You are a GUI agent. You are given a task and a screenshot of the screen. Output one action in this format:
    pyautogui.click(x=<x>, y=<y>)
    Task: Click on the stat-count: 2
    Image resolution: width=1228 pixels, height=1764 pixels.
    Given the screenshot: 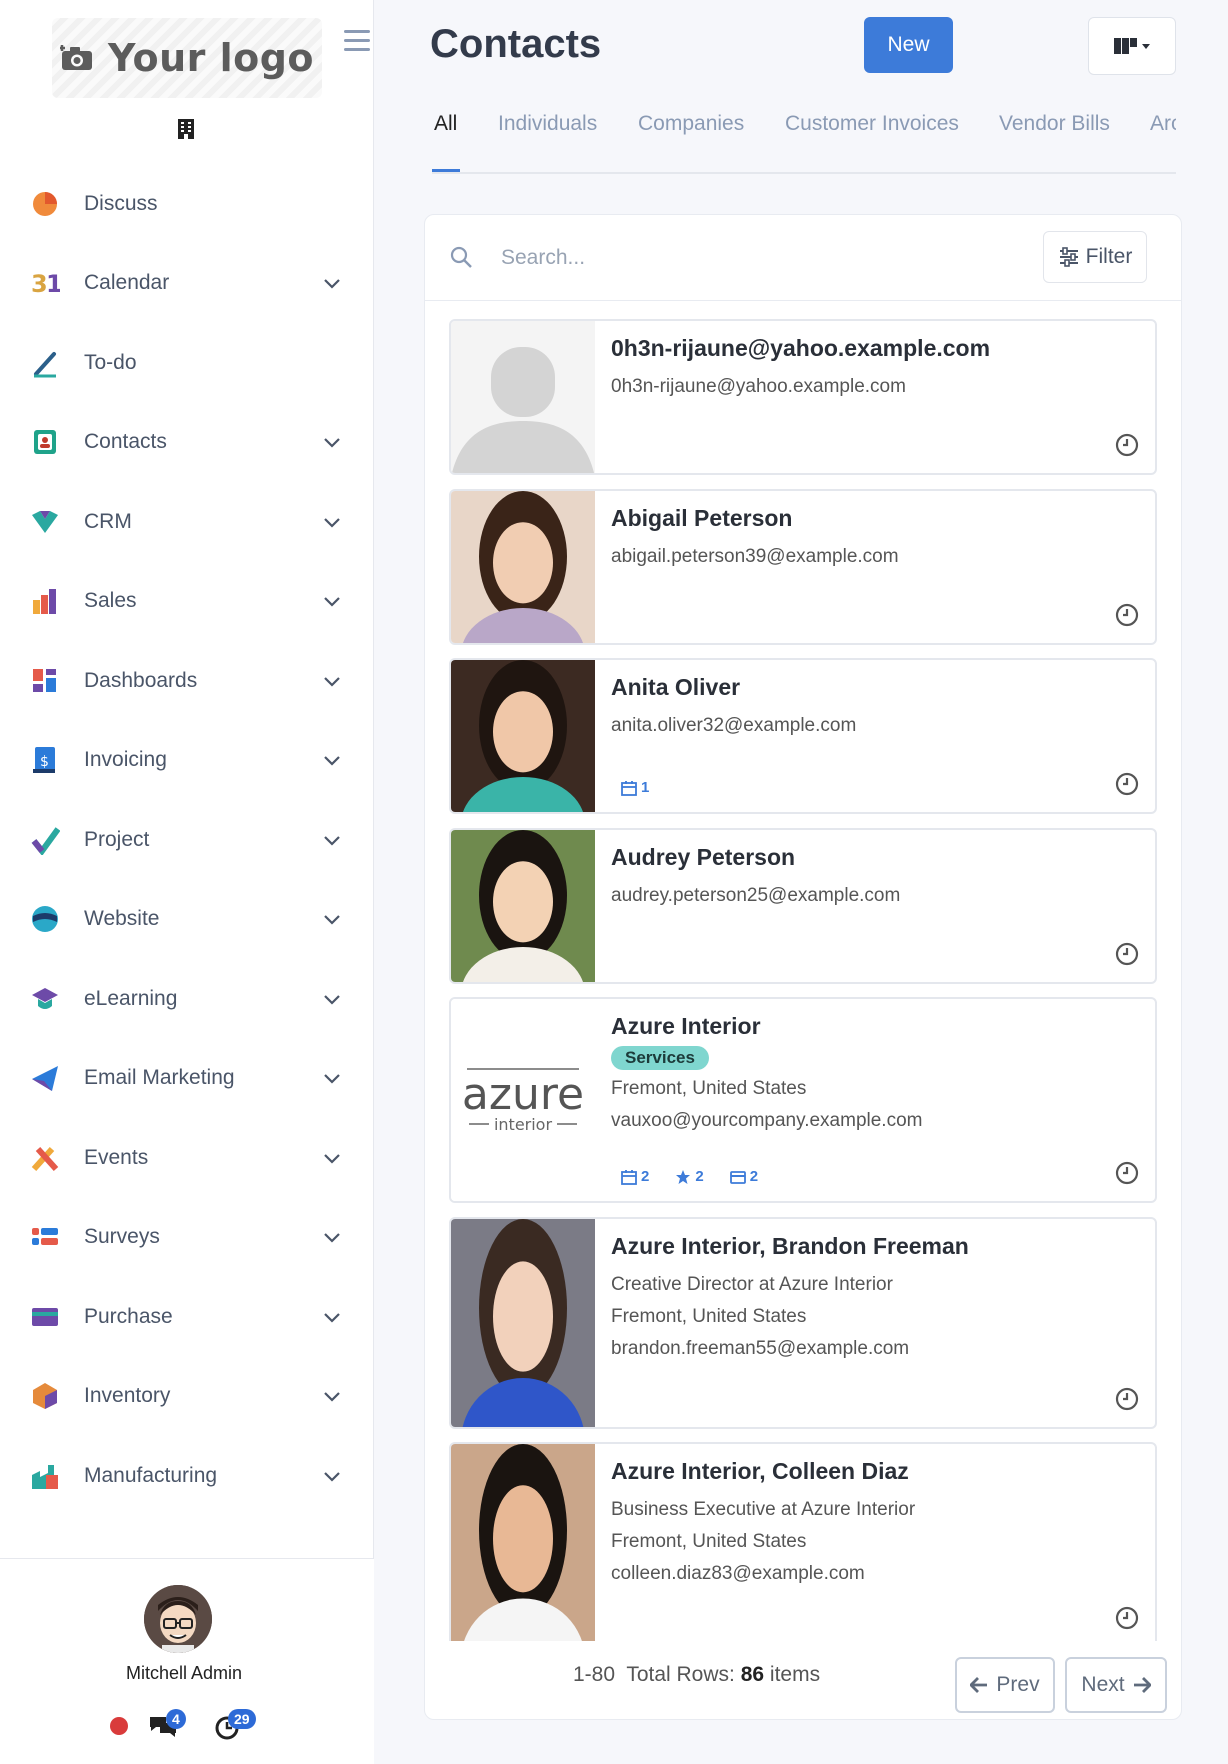 What is the action you would take?
    pyautogui.click(x=754, y=1176)
    